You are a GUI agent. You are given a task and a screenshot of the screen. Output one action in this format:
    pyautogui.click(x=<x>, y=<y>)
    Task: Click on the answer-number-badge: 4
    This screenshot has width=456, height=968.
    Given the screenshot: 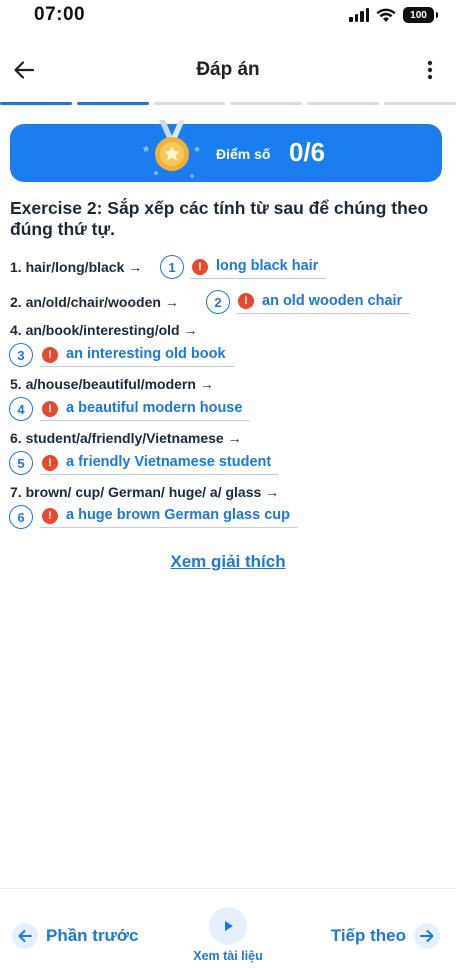 What is the action you would take?
    pyautogui.click(x=21, y=409)
    